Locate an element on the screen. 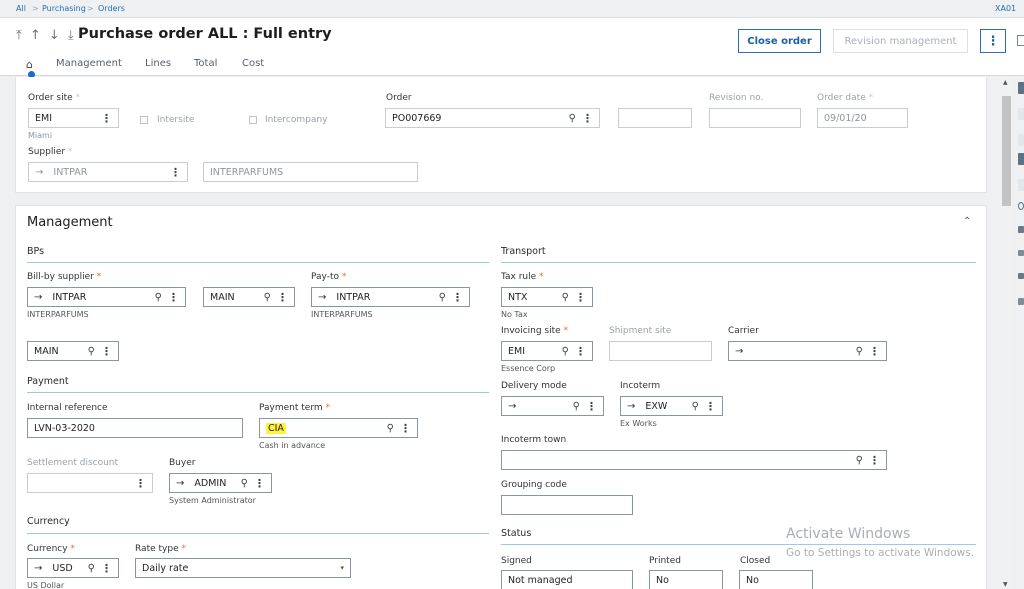 This screenshot has width=1024, height=589. currency-field: → USD ⚲ ⋮ is located at coordinates (73, 568).